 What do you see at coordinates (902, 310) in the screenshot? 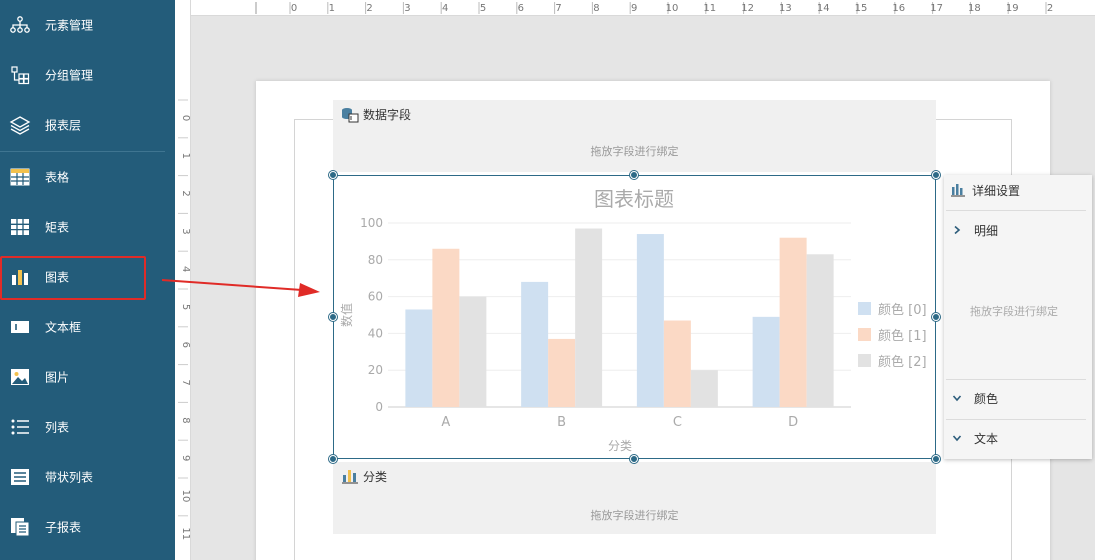
I see `legend-label: 颜色 [0]` at bounding box center [902, 310].